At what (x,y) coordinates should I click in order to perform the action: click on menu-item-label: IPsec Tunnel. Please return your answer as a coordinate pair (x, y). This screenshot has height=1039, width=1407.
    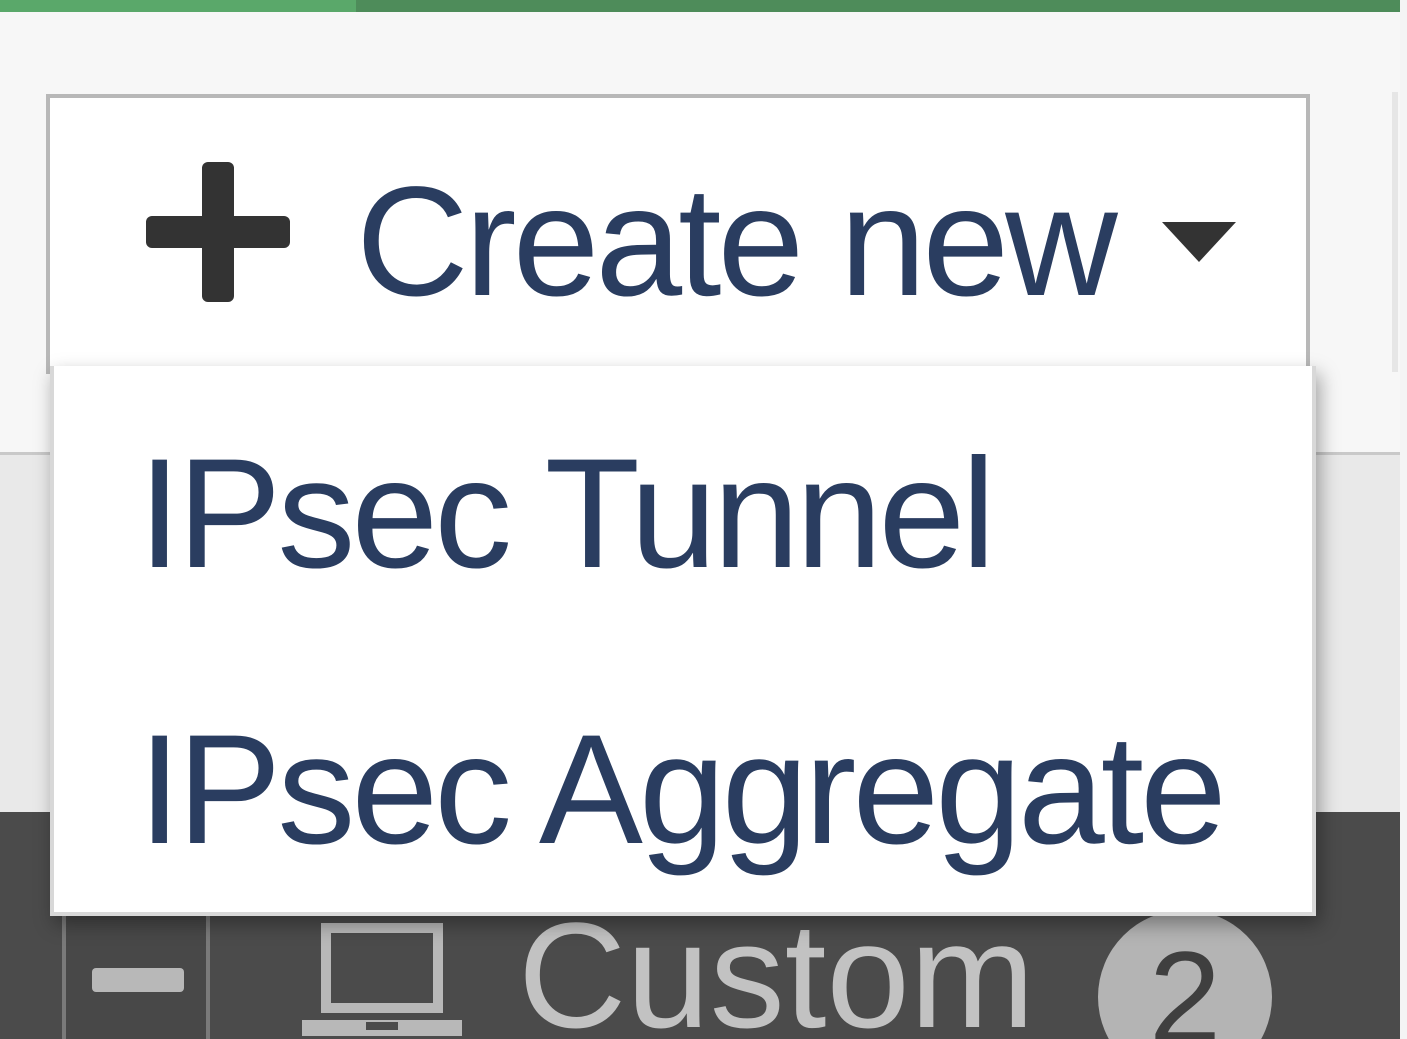
    Looking at the image, I should click on (567, 514).